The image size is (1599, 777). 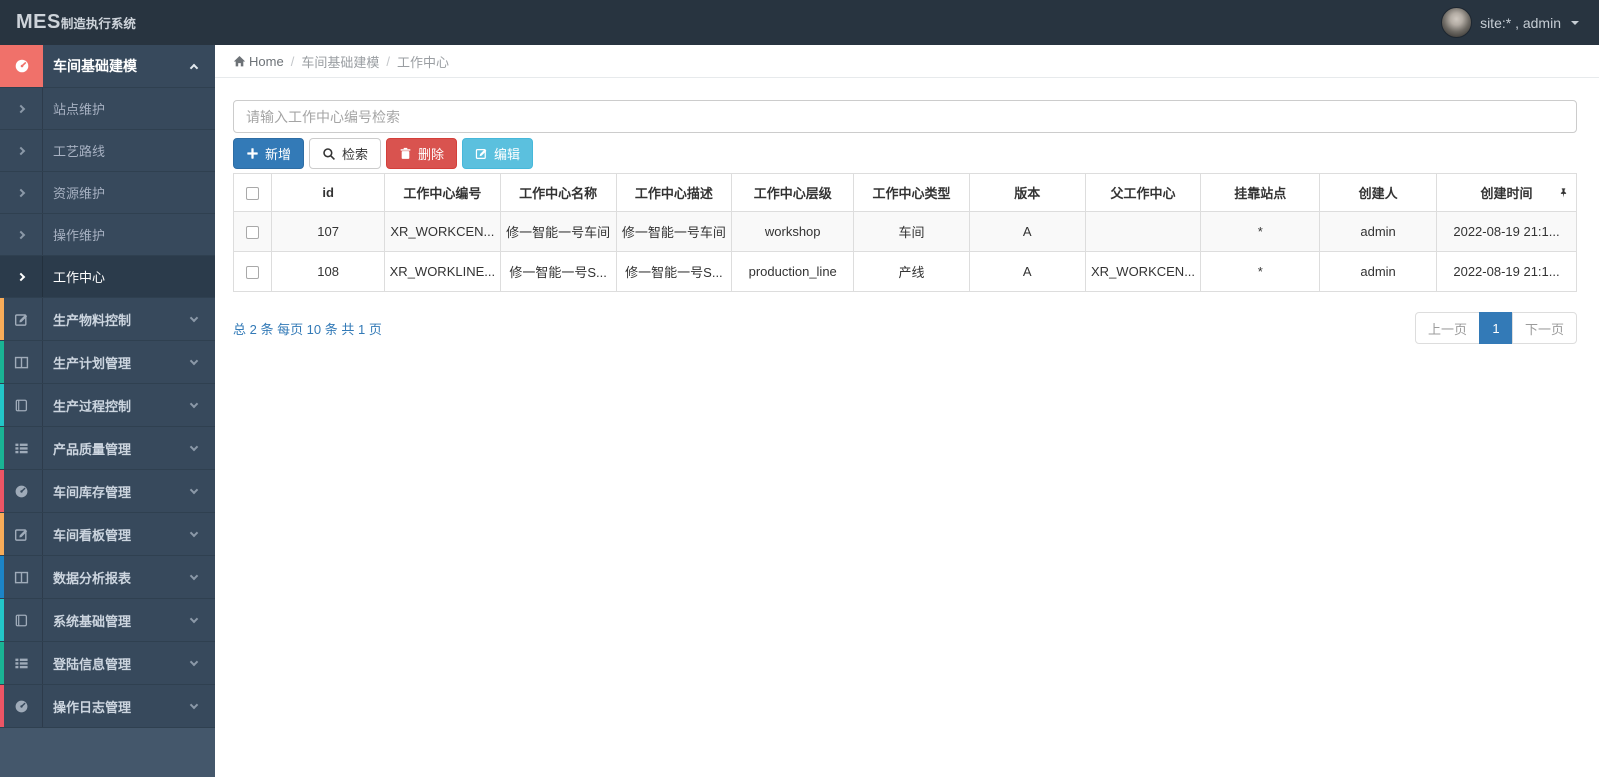 I want to click on table-cell: 产线, so click(x=911, y=271).